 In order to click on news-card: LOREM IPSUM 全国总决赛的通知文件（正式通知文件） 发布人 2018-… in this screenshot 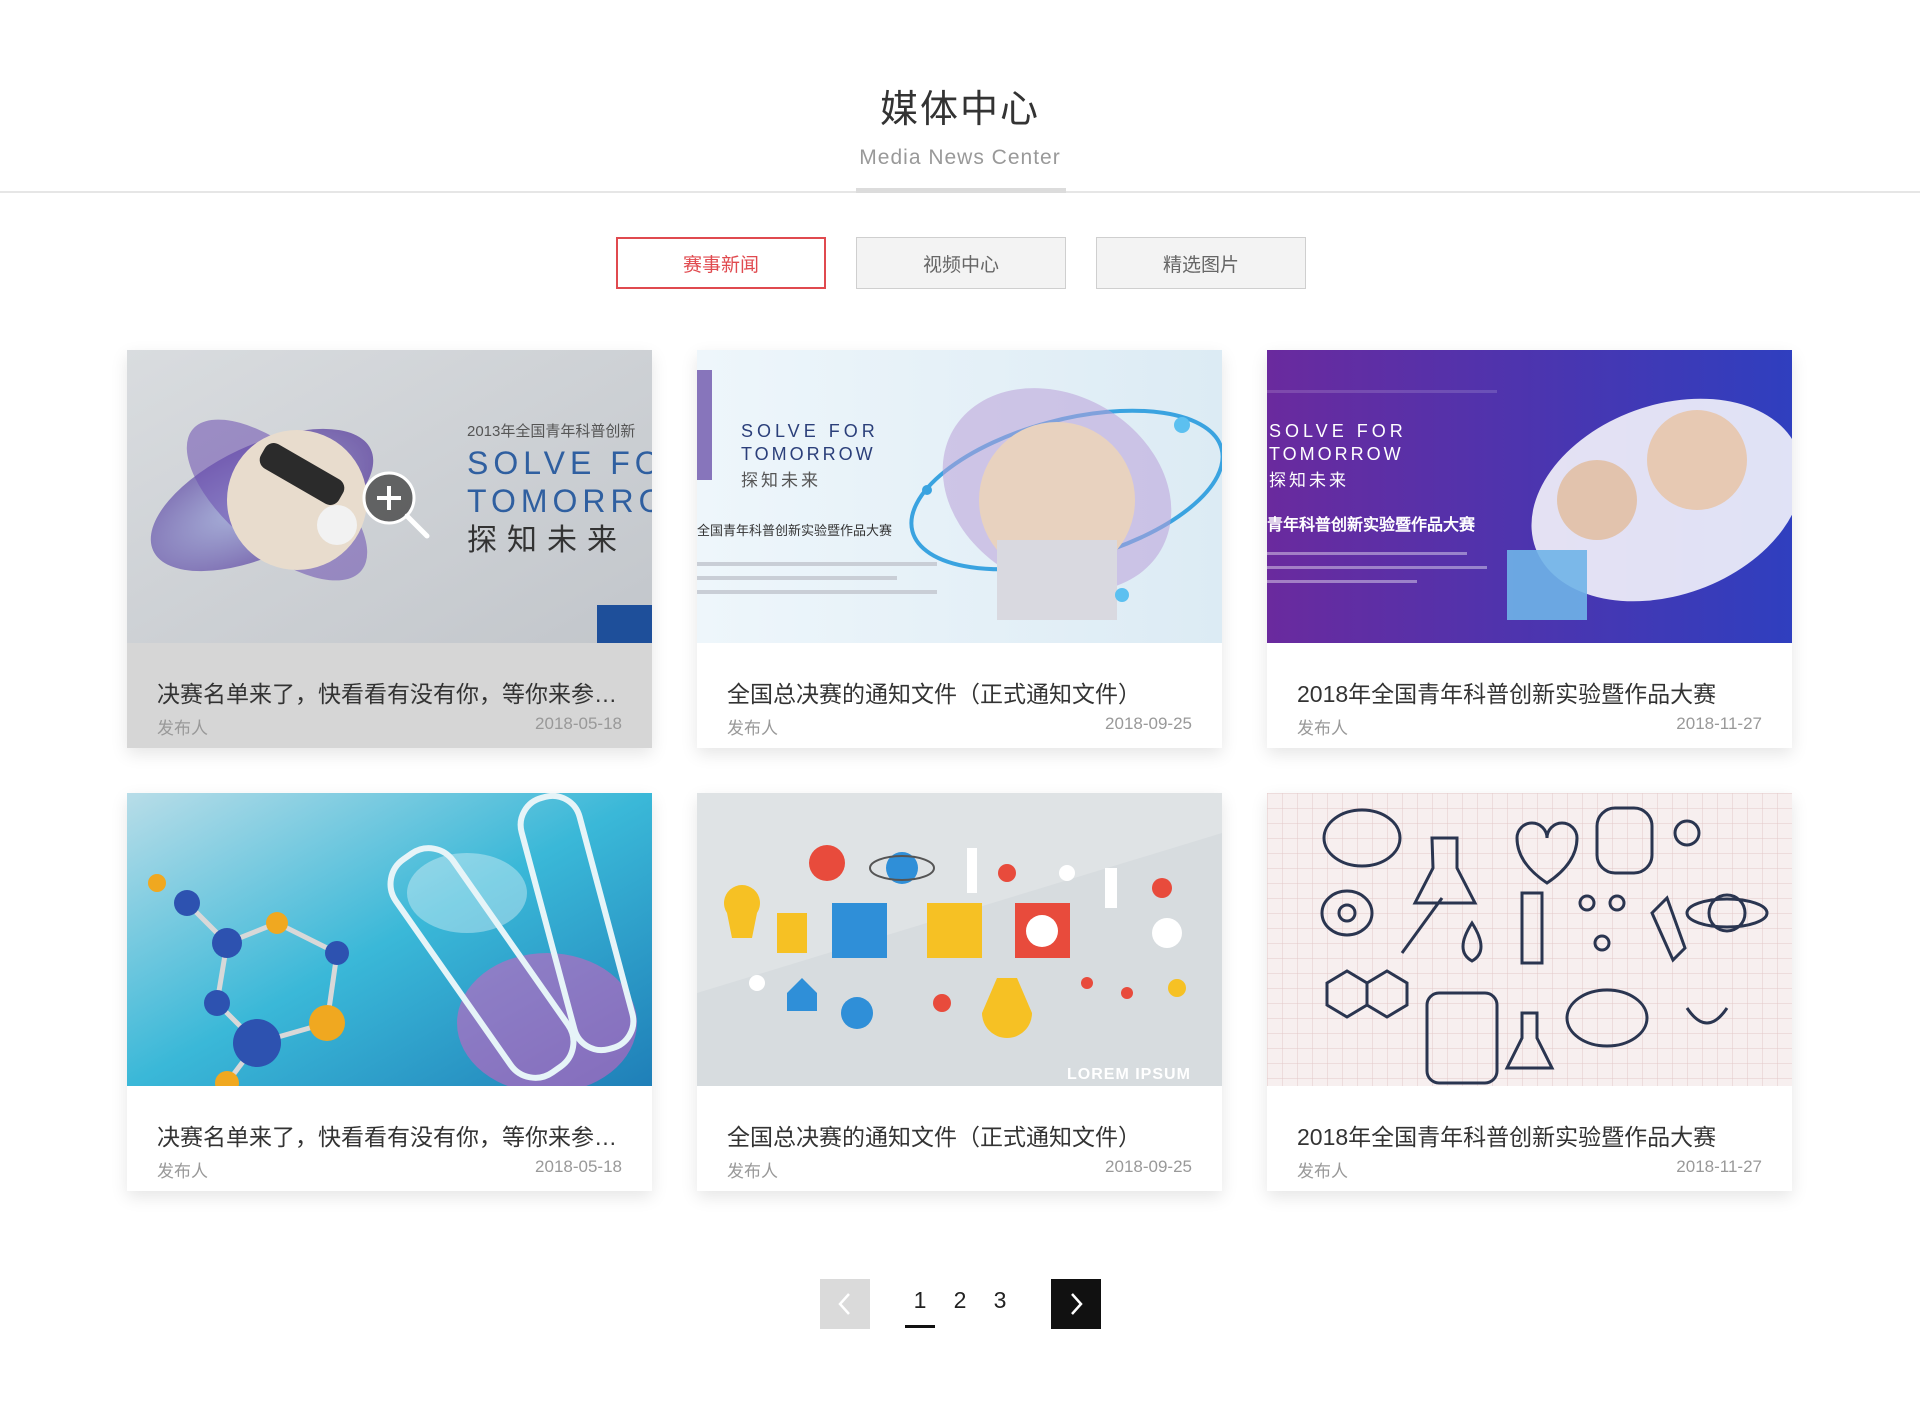, I will do `click(959, 992)`.